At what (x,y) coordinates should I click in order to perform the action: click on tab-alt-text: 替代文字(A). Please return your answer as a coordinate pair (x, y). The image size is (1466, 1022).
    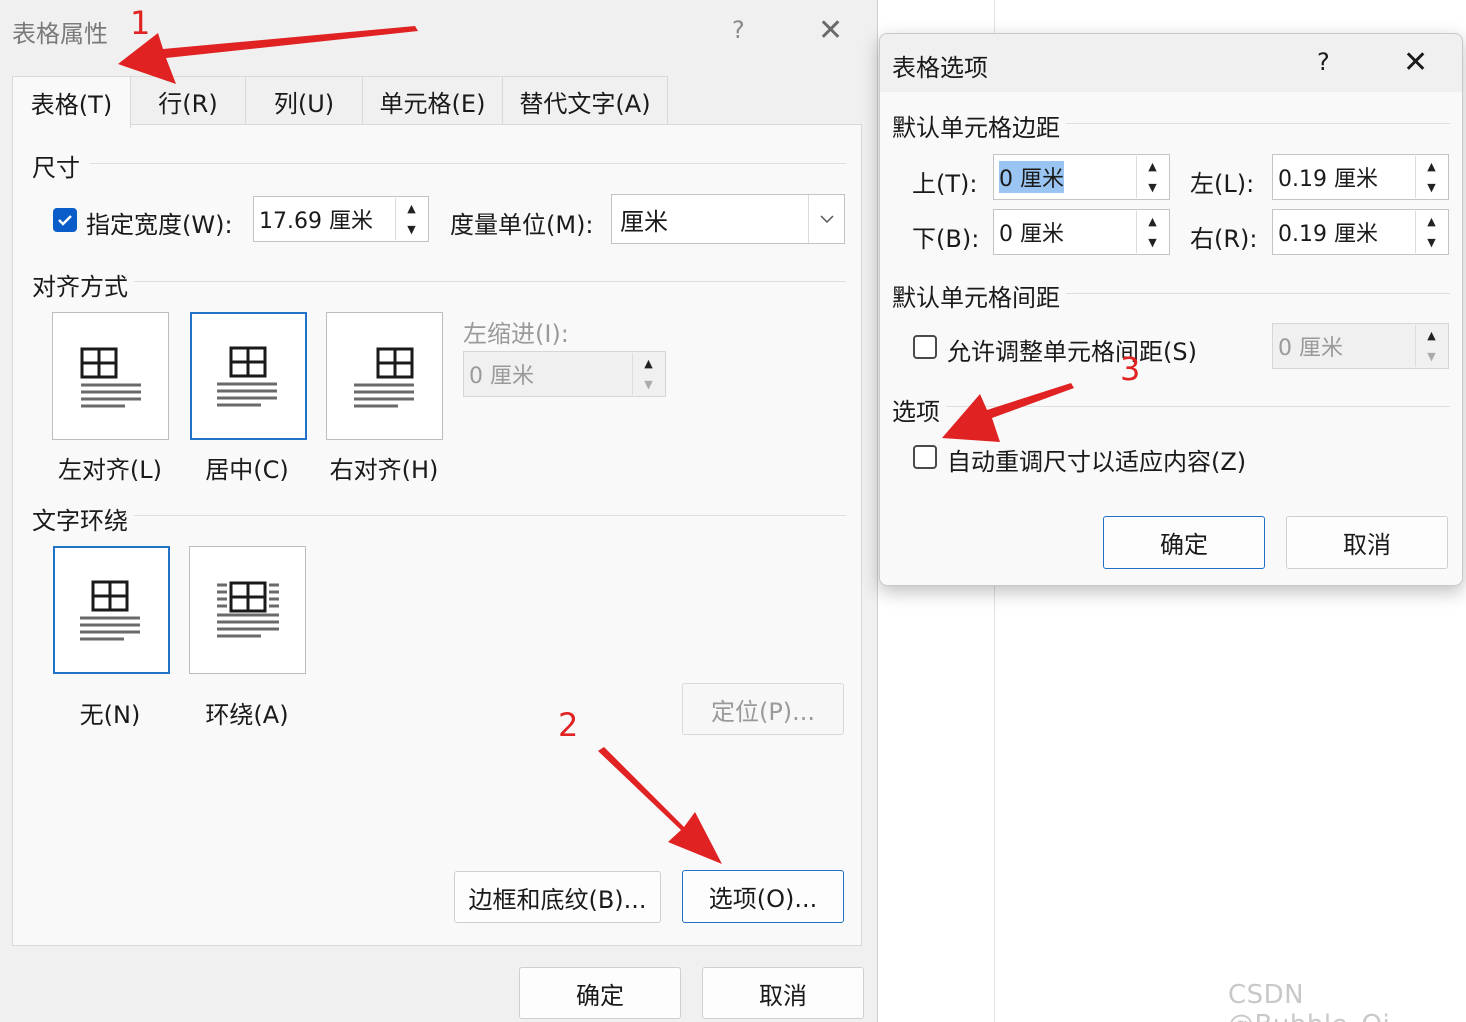
    Looking at the image, I should click on (585, 101).